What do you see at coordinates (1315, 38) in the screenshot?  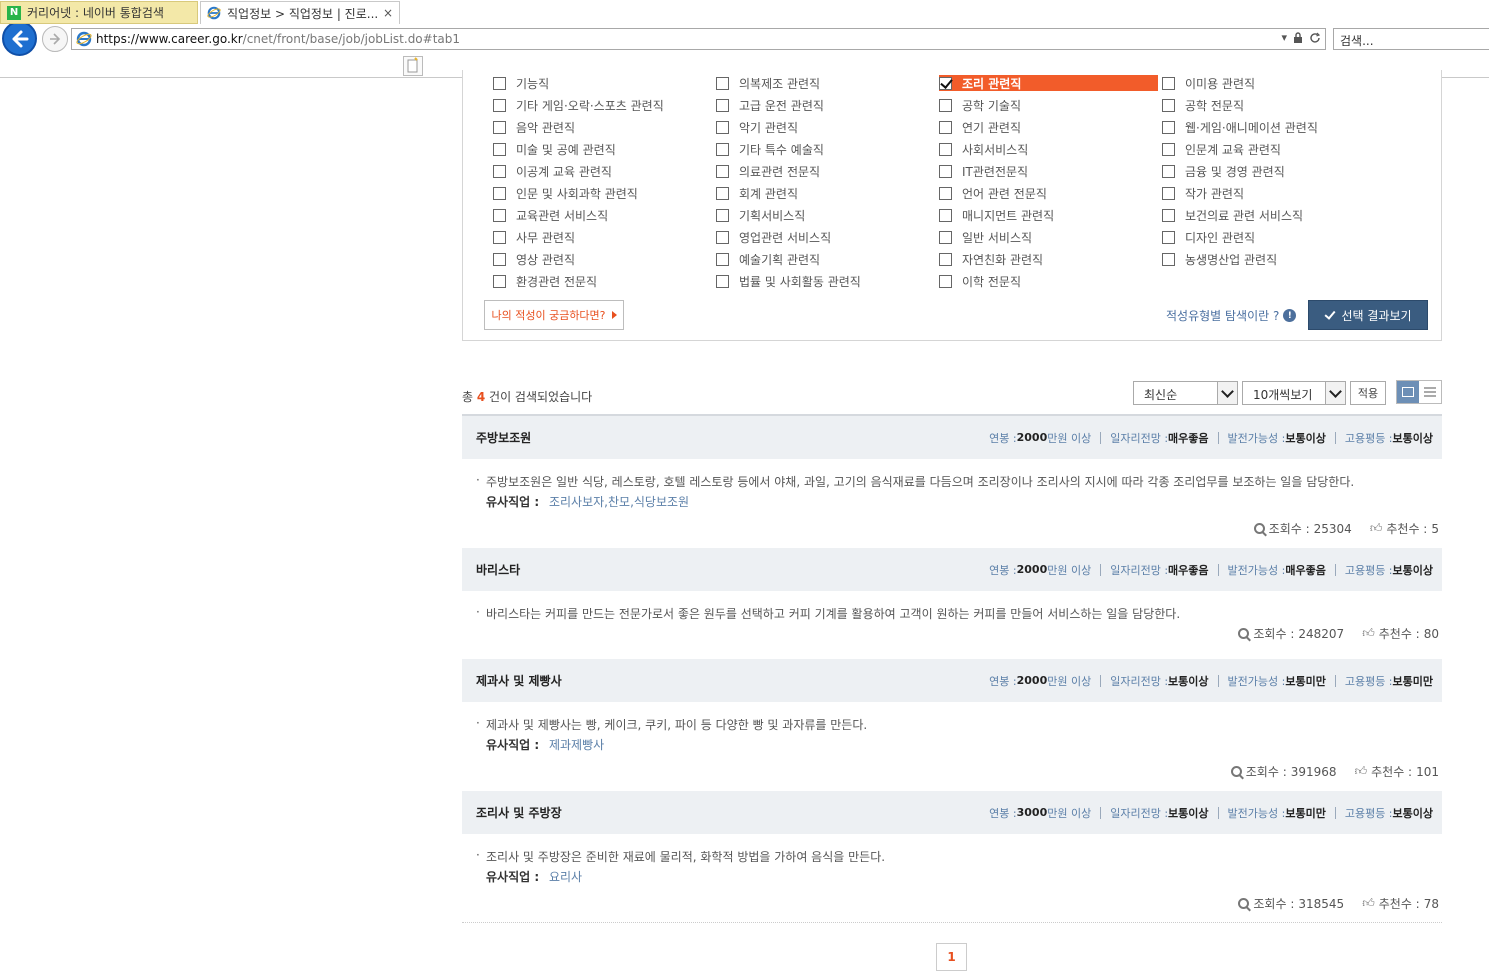 I see `refresh-icon` at bounding box center [1315, 38].